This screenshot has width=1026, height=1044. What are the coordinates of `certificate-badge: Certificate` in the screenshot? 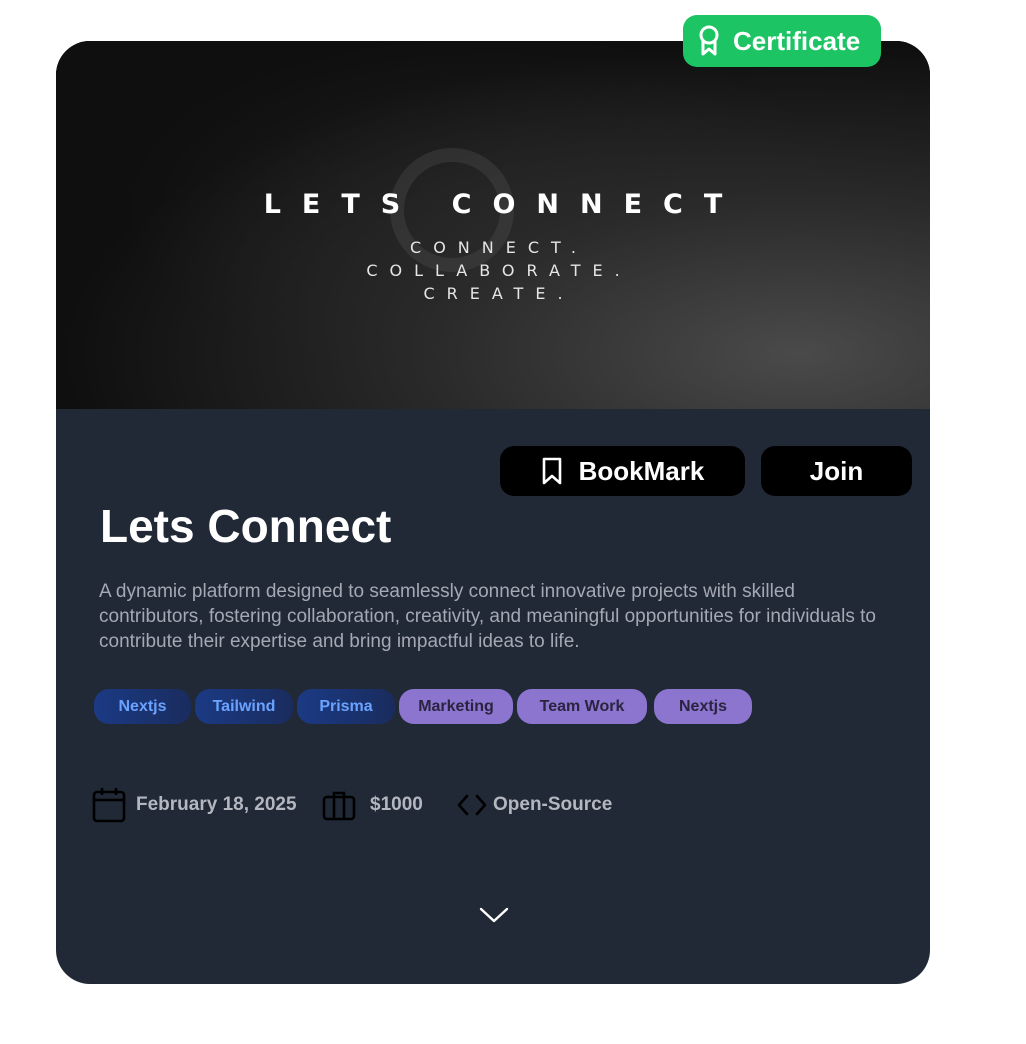 It's located at (782, 41).